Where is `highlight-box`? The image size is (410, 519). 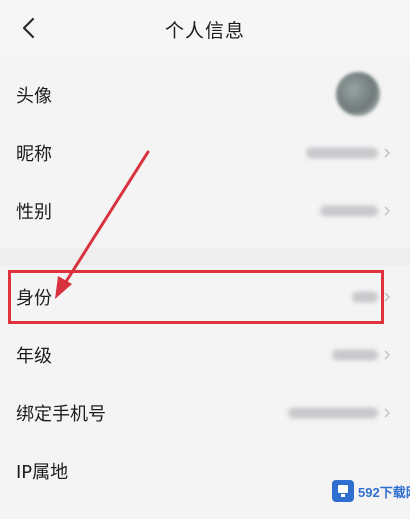 highlight-box is located at coordinates (196, 297).